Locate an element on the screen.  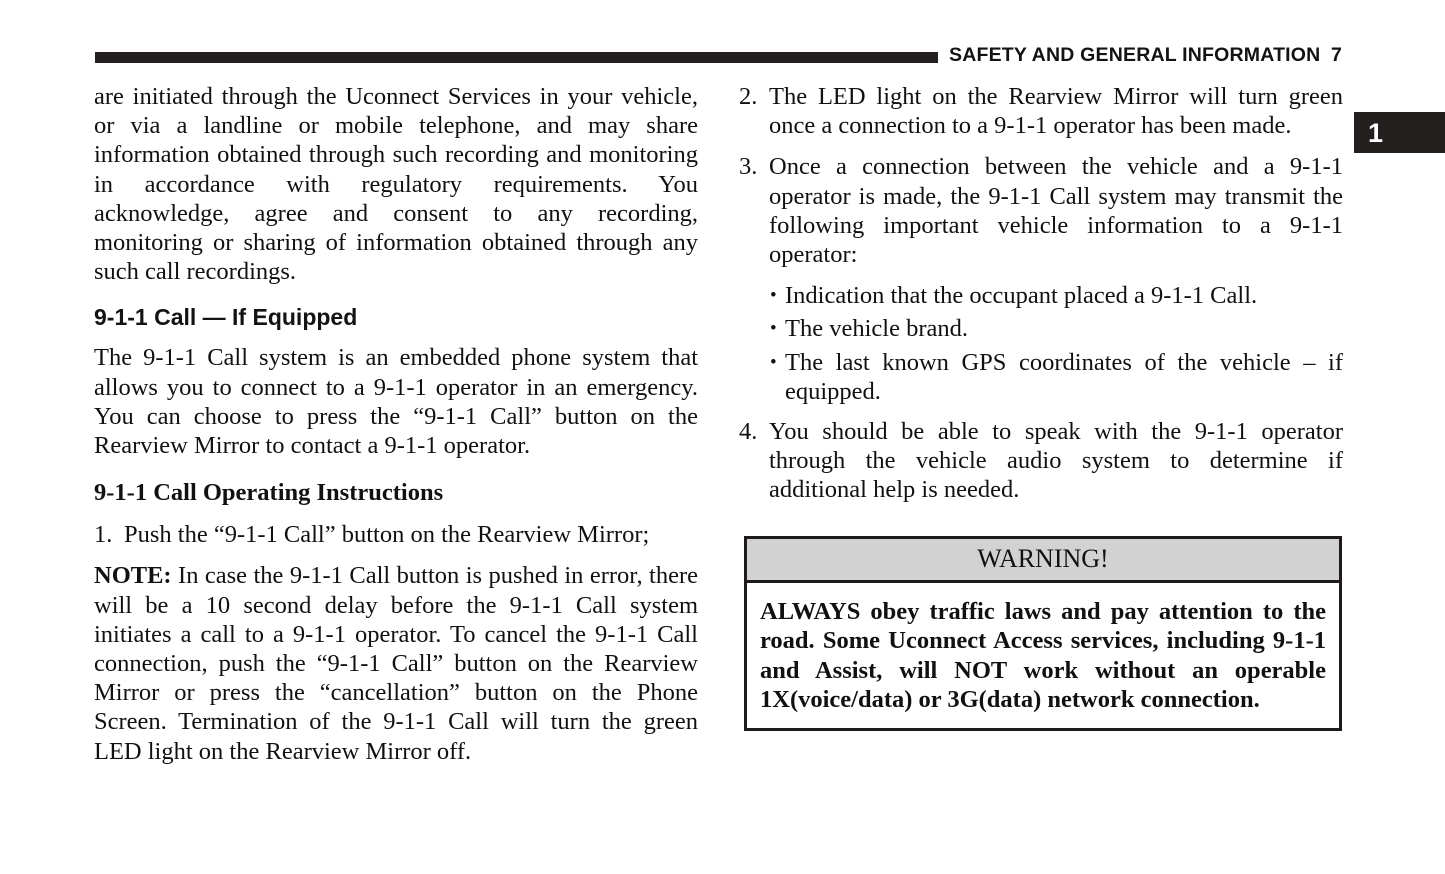
note-label: NOTE: is located at coordinates (133, 576).